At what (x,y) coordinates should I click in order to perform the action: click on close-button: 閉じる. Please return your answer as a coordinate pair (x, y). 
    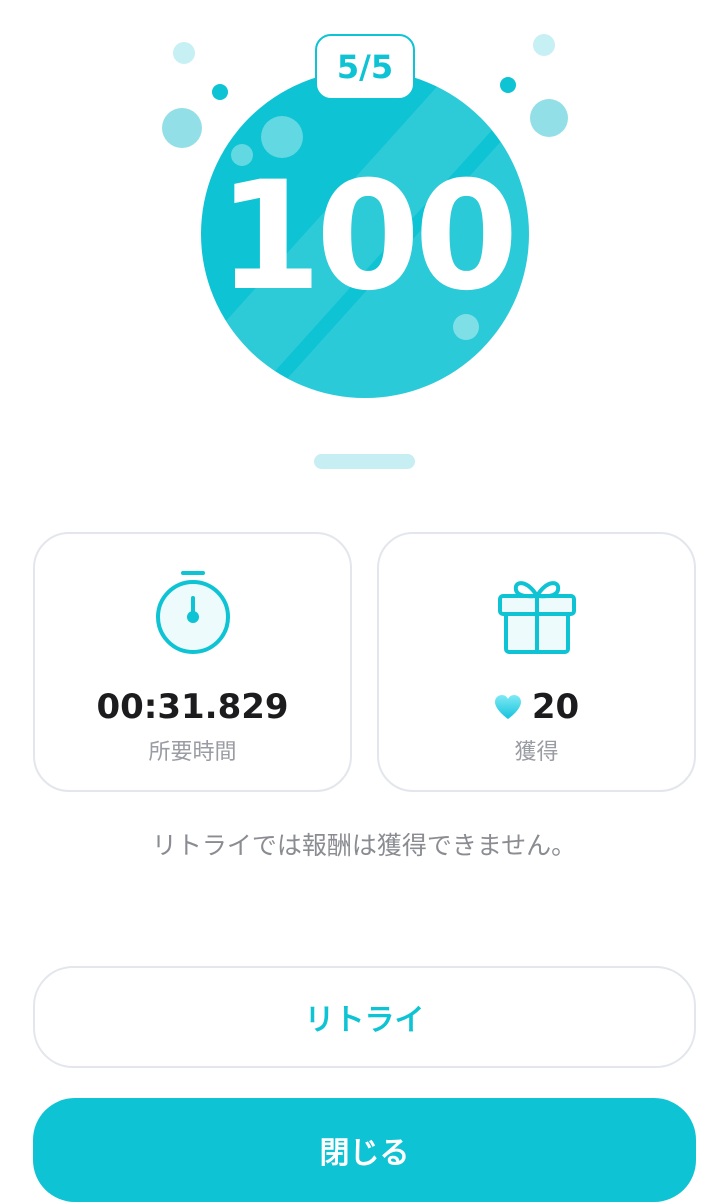
    Looking at the image, I should click on (364, 1150).